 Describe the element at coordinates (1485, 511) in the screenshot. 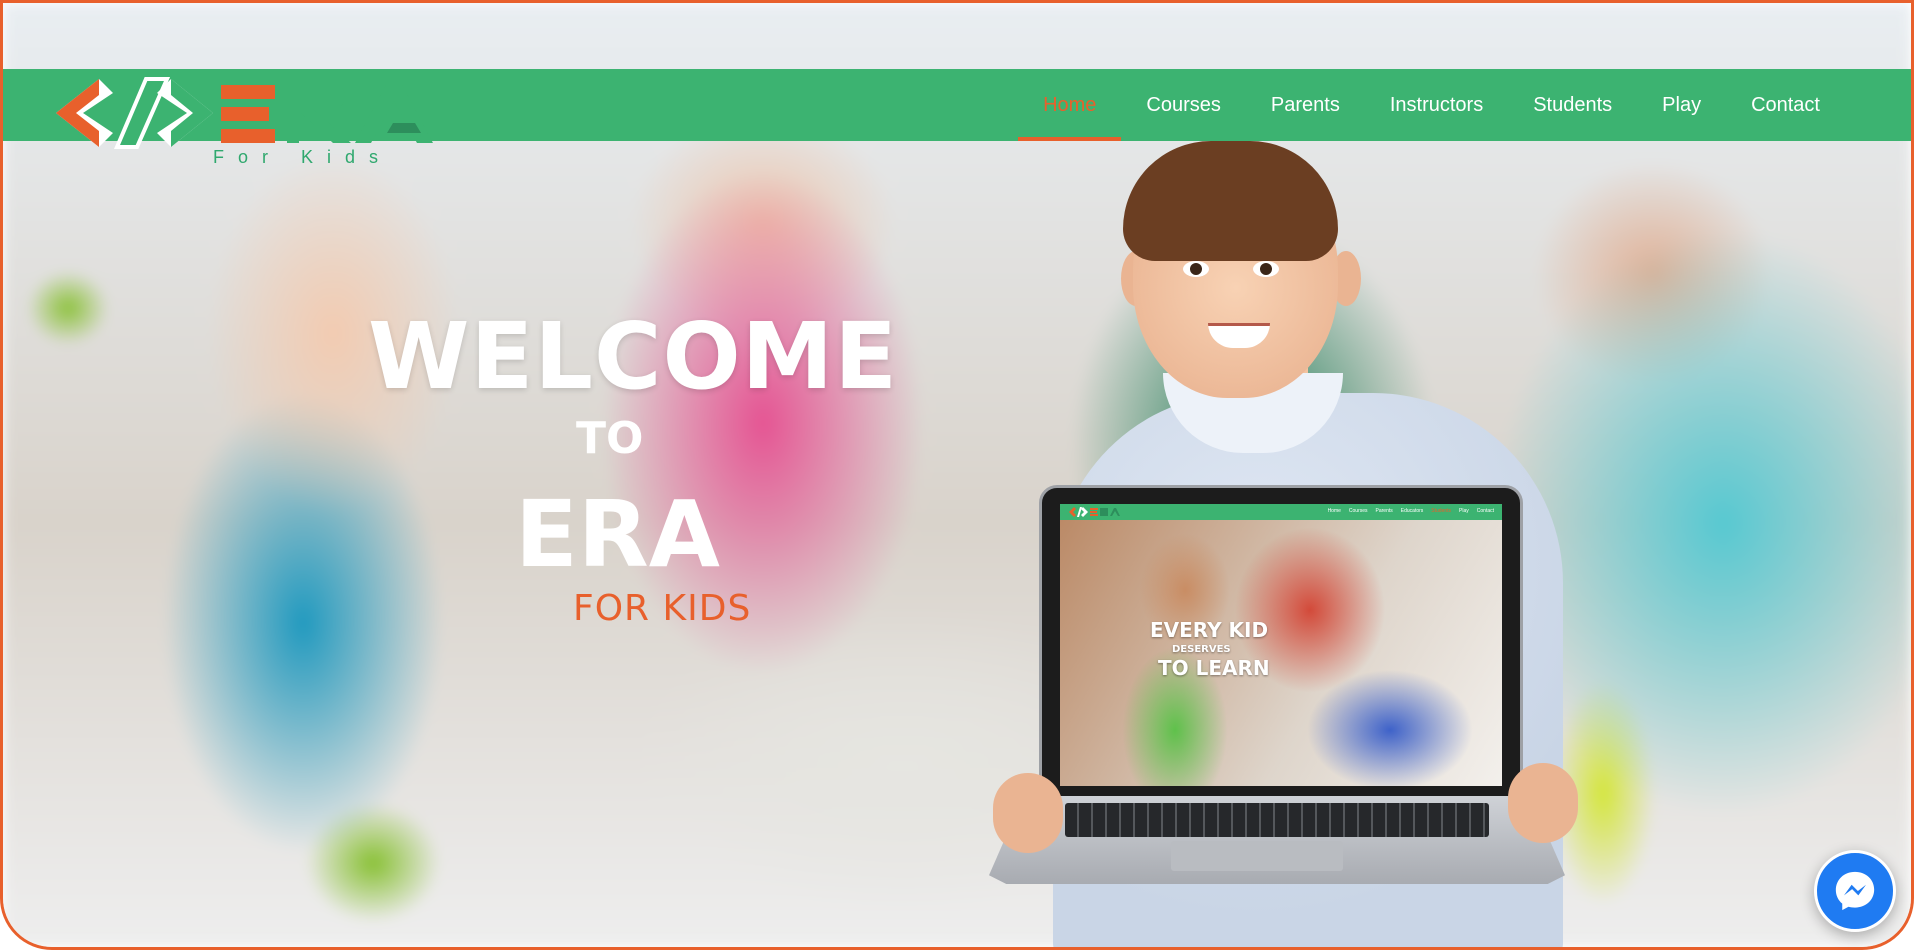

I see `laptop-nav-item: Contact` at that location.